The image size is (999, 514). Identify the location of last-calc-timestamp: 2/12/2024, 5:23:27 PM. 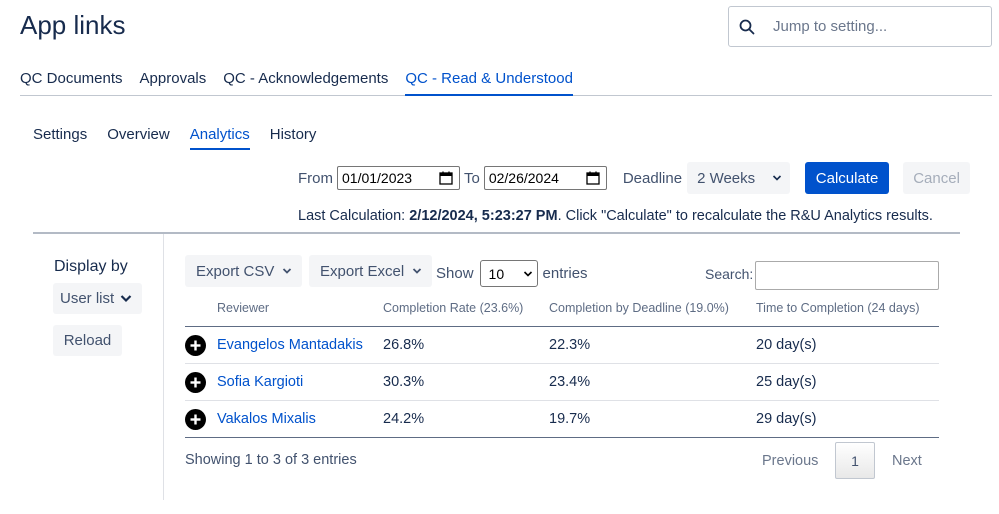
(483, 216).